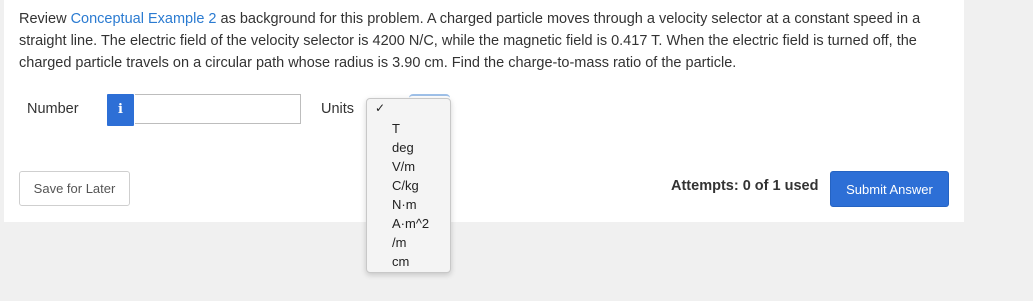 This screenshot has width=1033, height=301. What do you see at coordinates (396, 129) in the screenshot?
I see `units-option-t: T` at bounding box center [396, 129].